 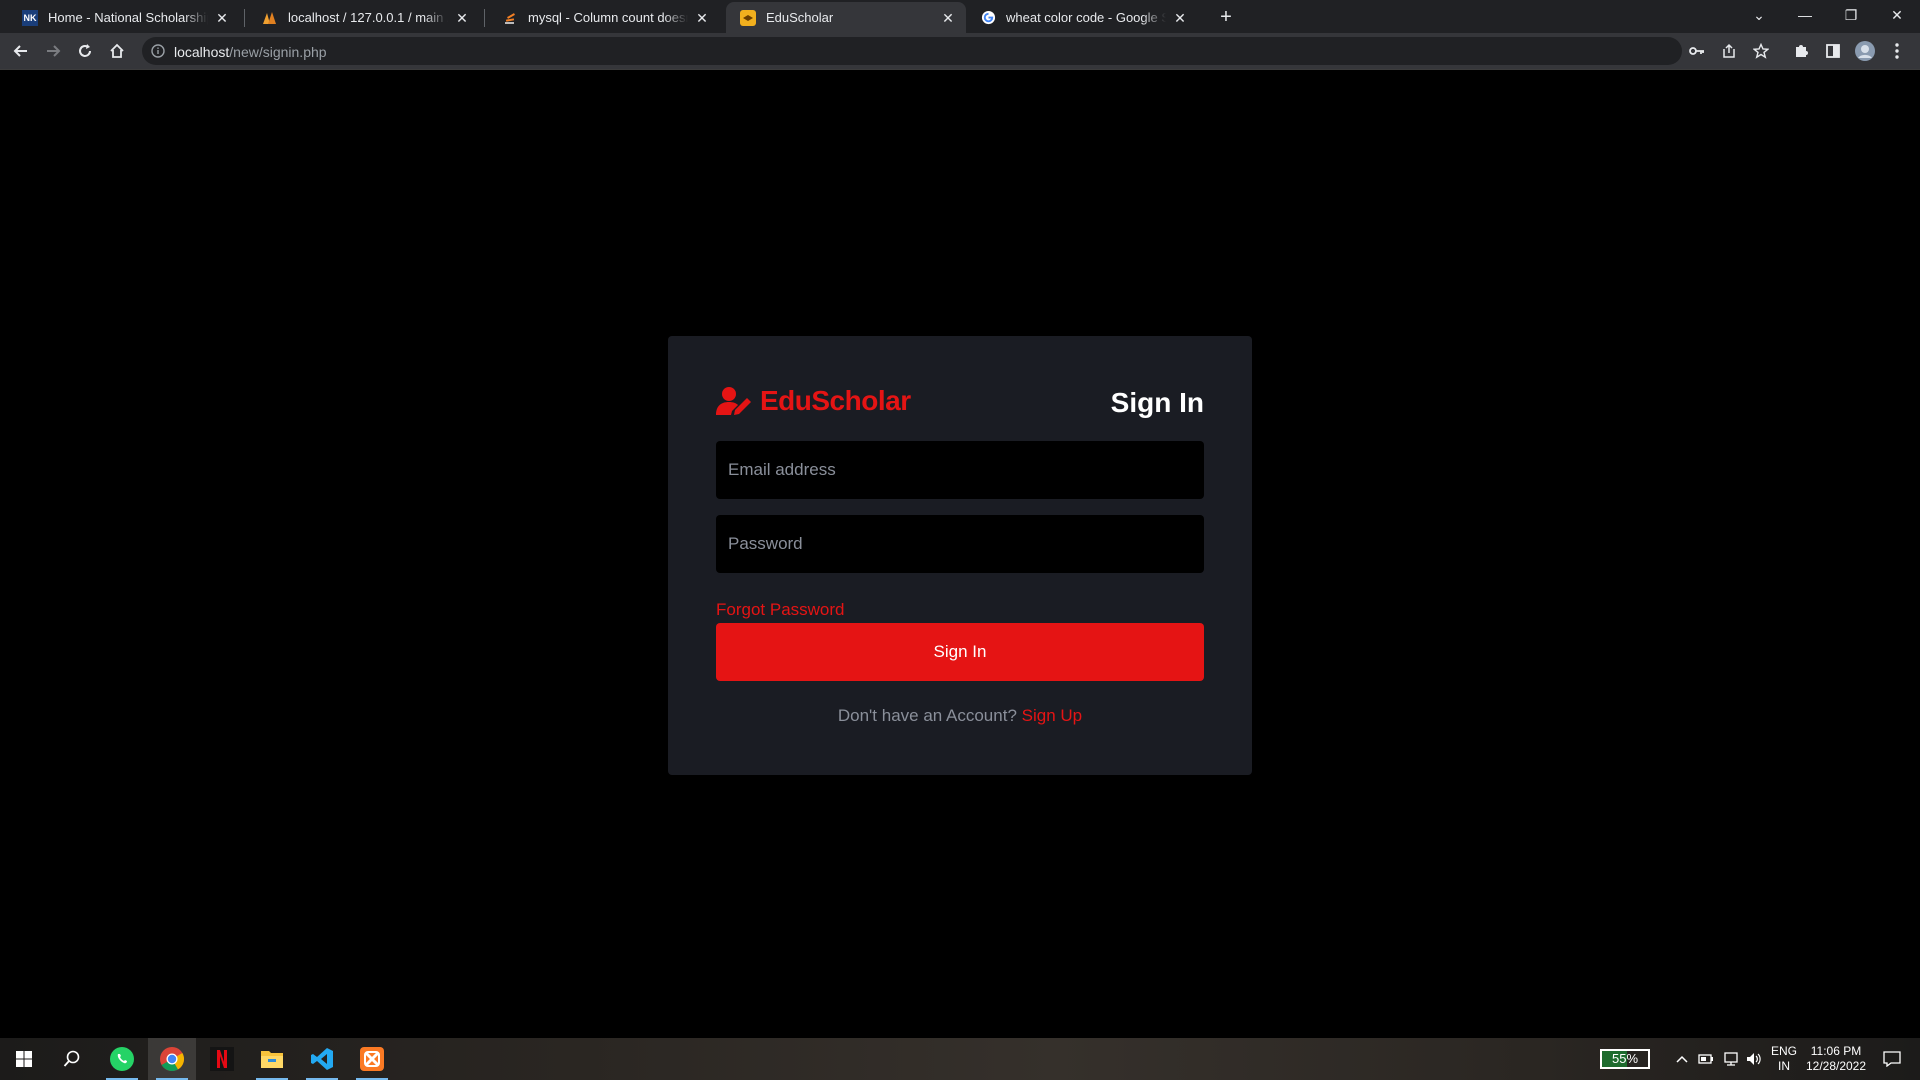 I want to click on reload-icon, so click(x=85, y=50).